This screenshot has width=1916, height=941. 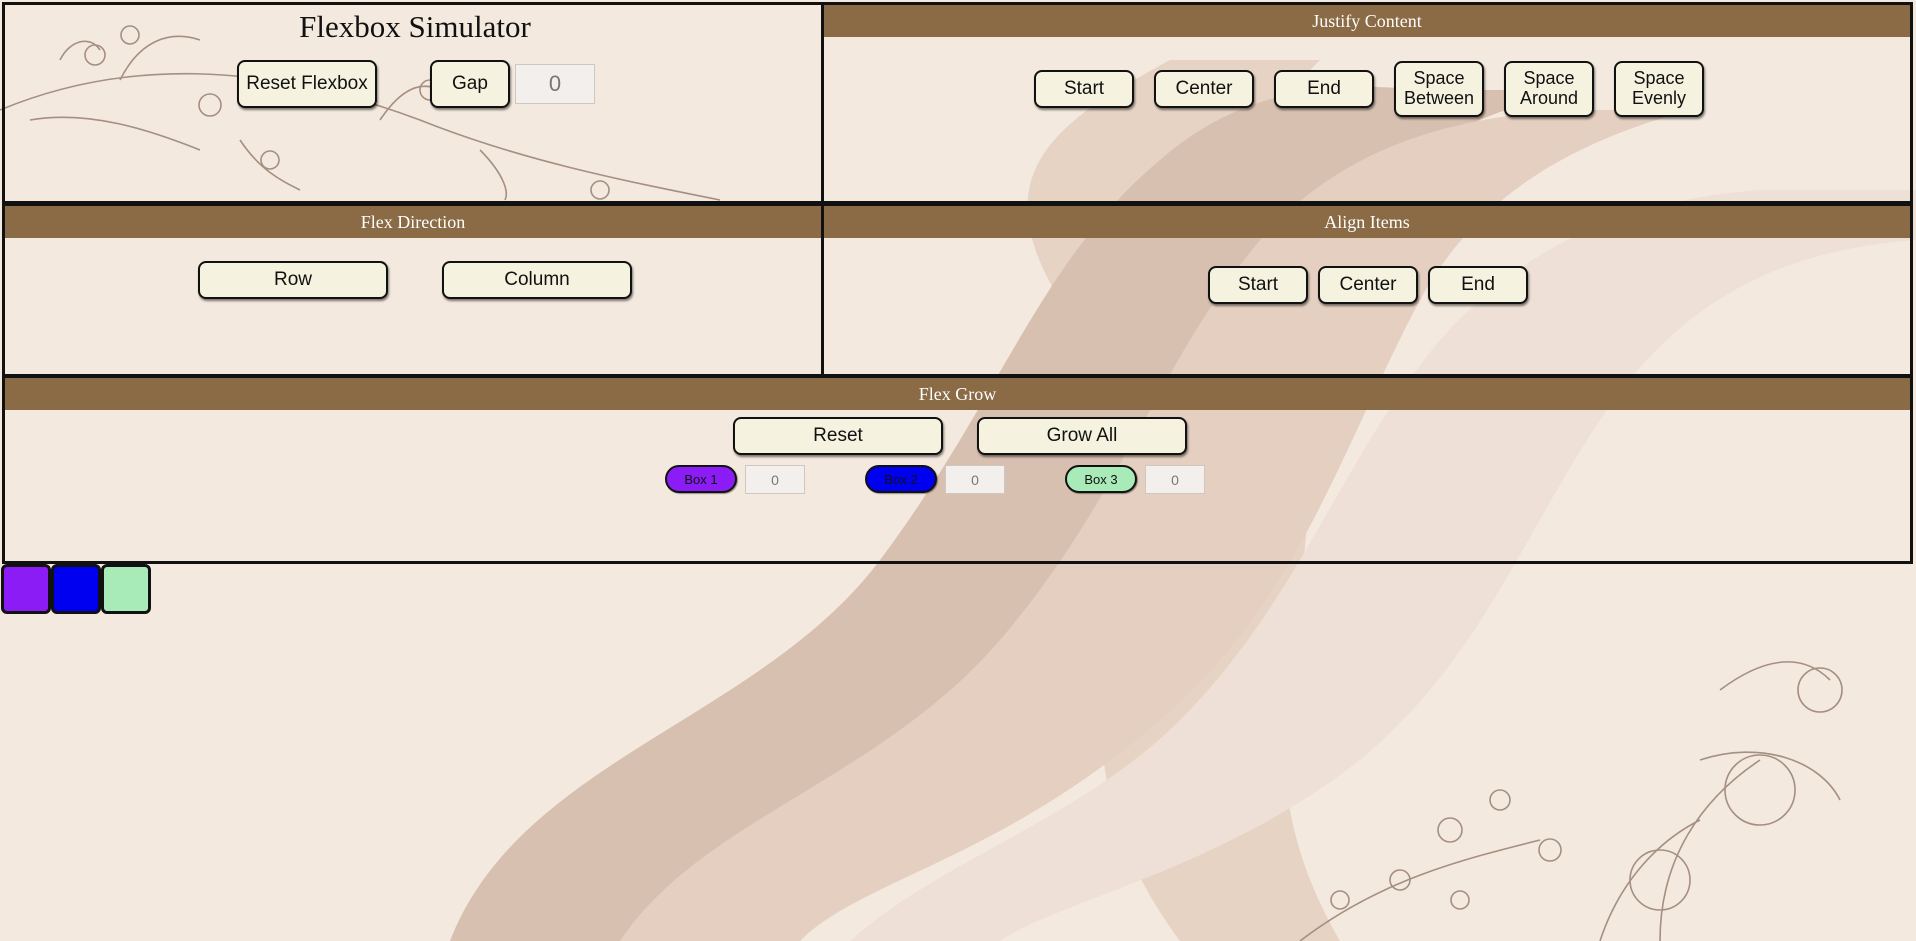 I want to click on direction-column-button: Column, so click(x=537, y=280).